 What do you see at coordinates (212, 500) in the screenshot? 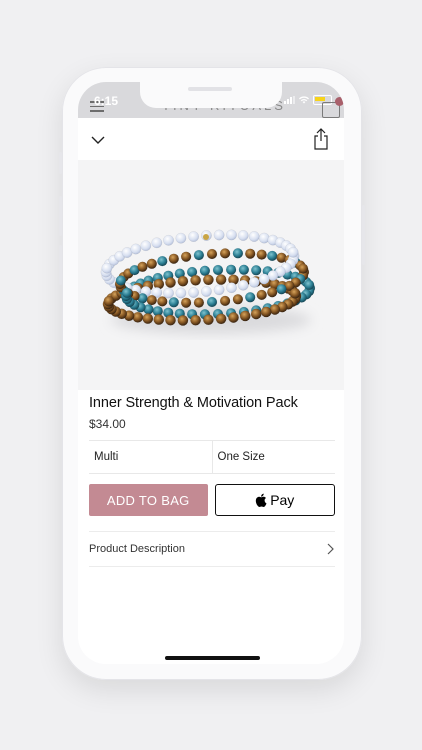
I see `purchase-actions: ADD TO BAG Pay` at bounding box center [212, 500].